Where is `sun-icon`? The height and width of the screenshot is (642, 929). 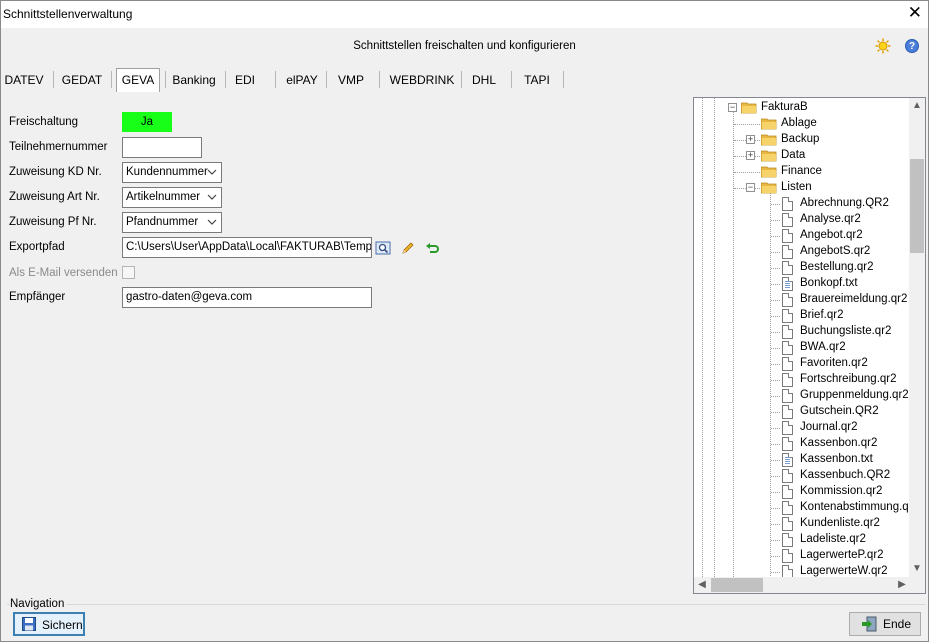 sun-icon is located at coordinates (883, 46).